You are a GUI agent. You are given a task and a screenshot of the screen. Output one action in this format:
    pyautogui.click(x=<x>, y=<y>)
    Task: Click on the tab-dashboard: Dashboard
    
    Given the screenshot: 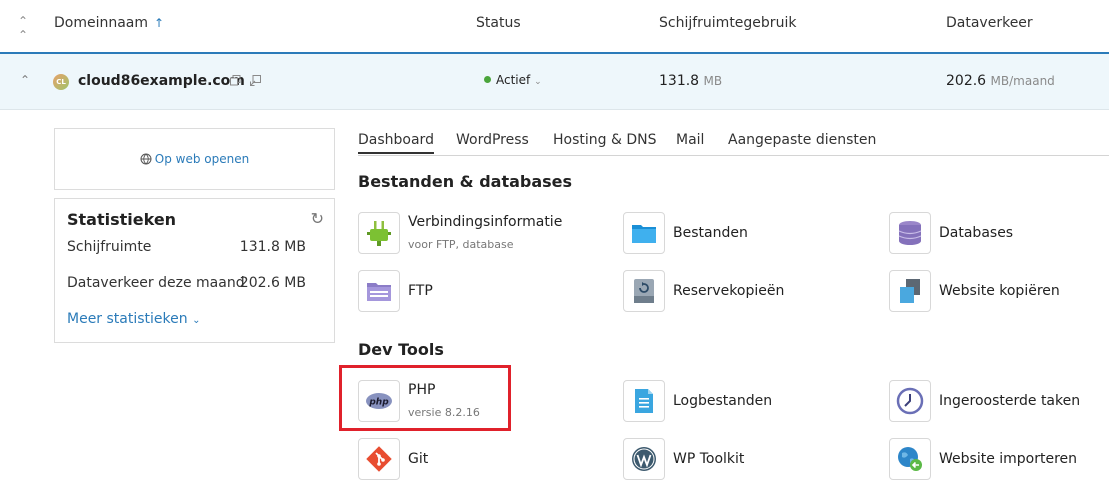 What is the action you would take?
    pyautogui.click(x=396, y=143)
    